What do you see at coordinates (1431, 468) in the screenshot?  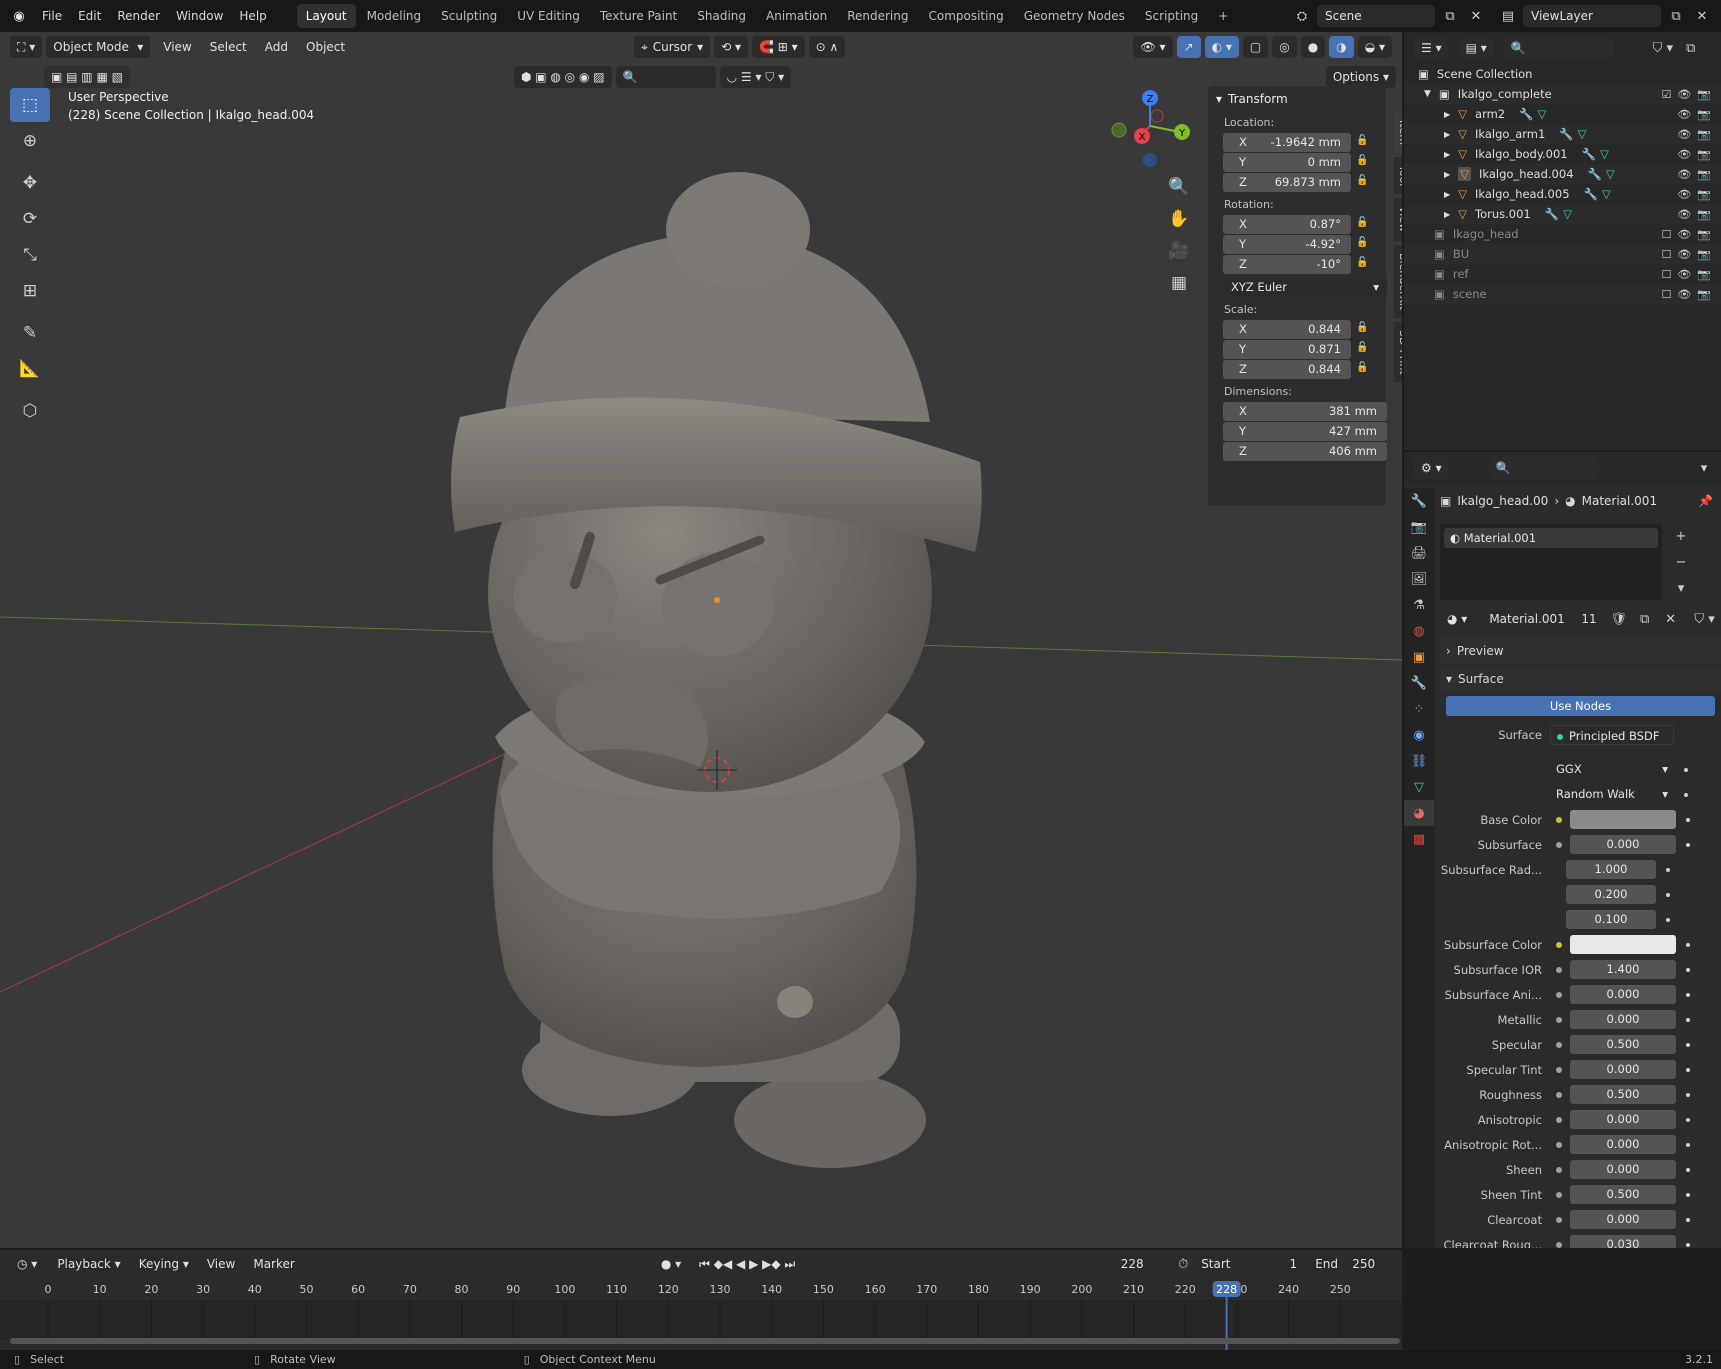 I see `properties-editor-type-button: ⚙ ▾` at bounding box center [1431, 468].